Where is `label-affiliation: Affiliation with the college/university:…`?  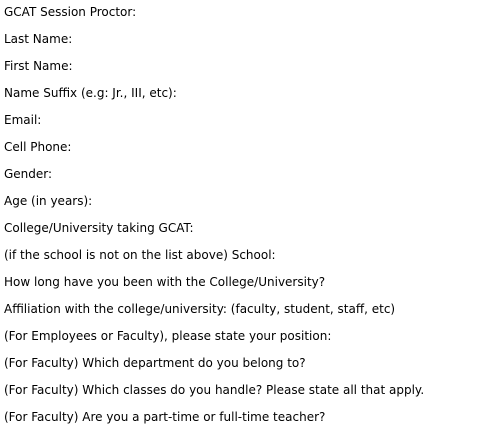 label-affiliation: Affiliation with the college/university:… is located at coordinates (200, 309).